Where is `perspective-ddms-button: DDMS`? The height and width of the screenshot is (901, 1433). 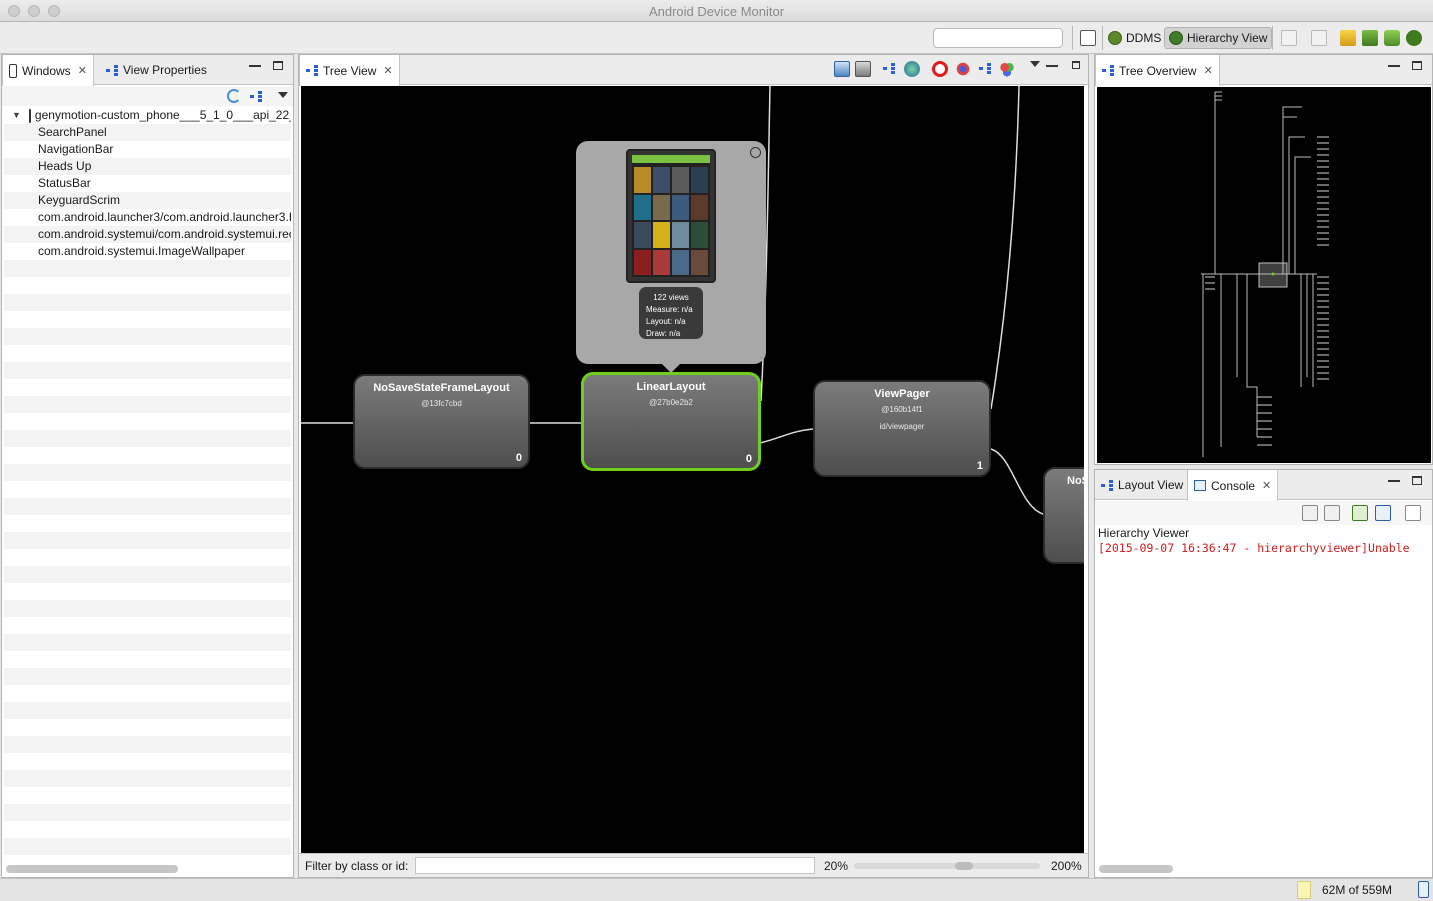 perspective-ddms-button: DDMS is located at coordinates (1134, 38).